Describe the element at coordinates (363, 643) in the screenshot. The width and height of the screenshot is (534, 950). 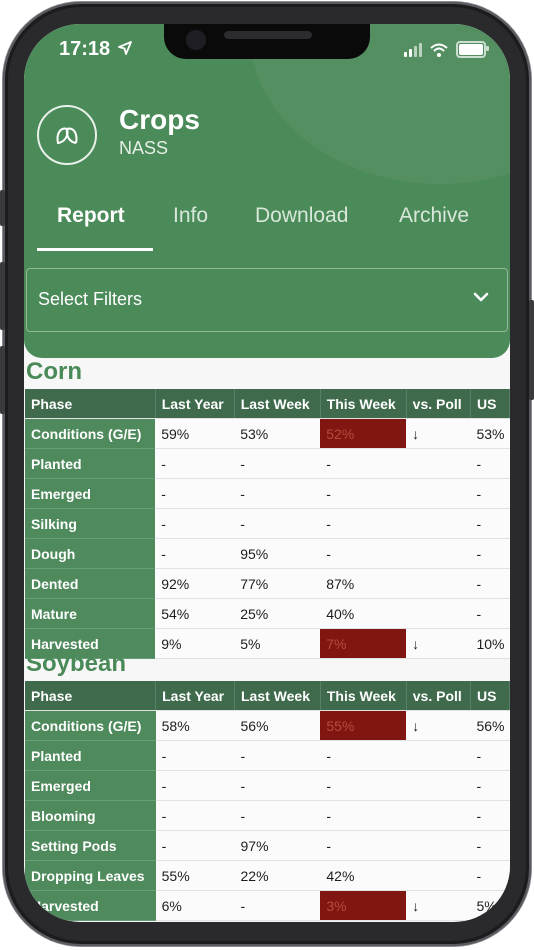
I see `this-week-cell: 7%` at that location.